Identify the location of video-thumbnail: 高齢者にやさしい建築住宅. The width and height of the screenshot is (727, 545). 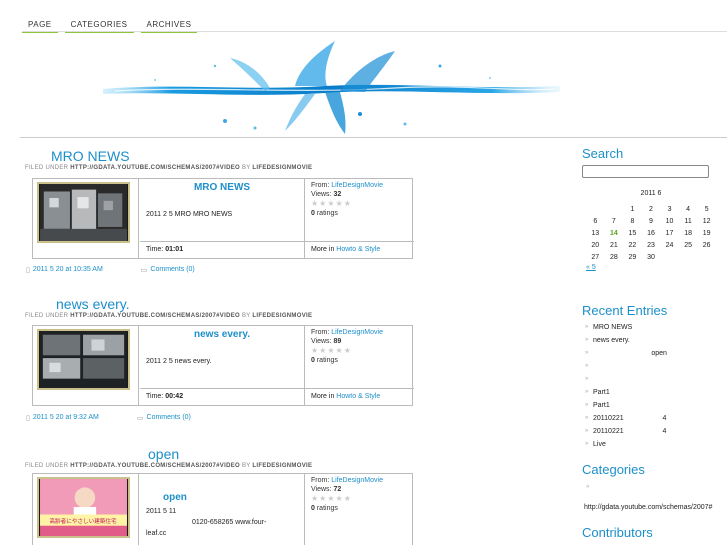
(86, 509).